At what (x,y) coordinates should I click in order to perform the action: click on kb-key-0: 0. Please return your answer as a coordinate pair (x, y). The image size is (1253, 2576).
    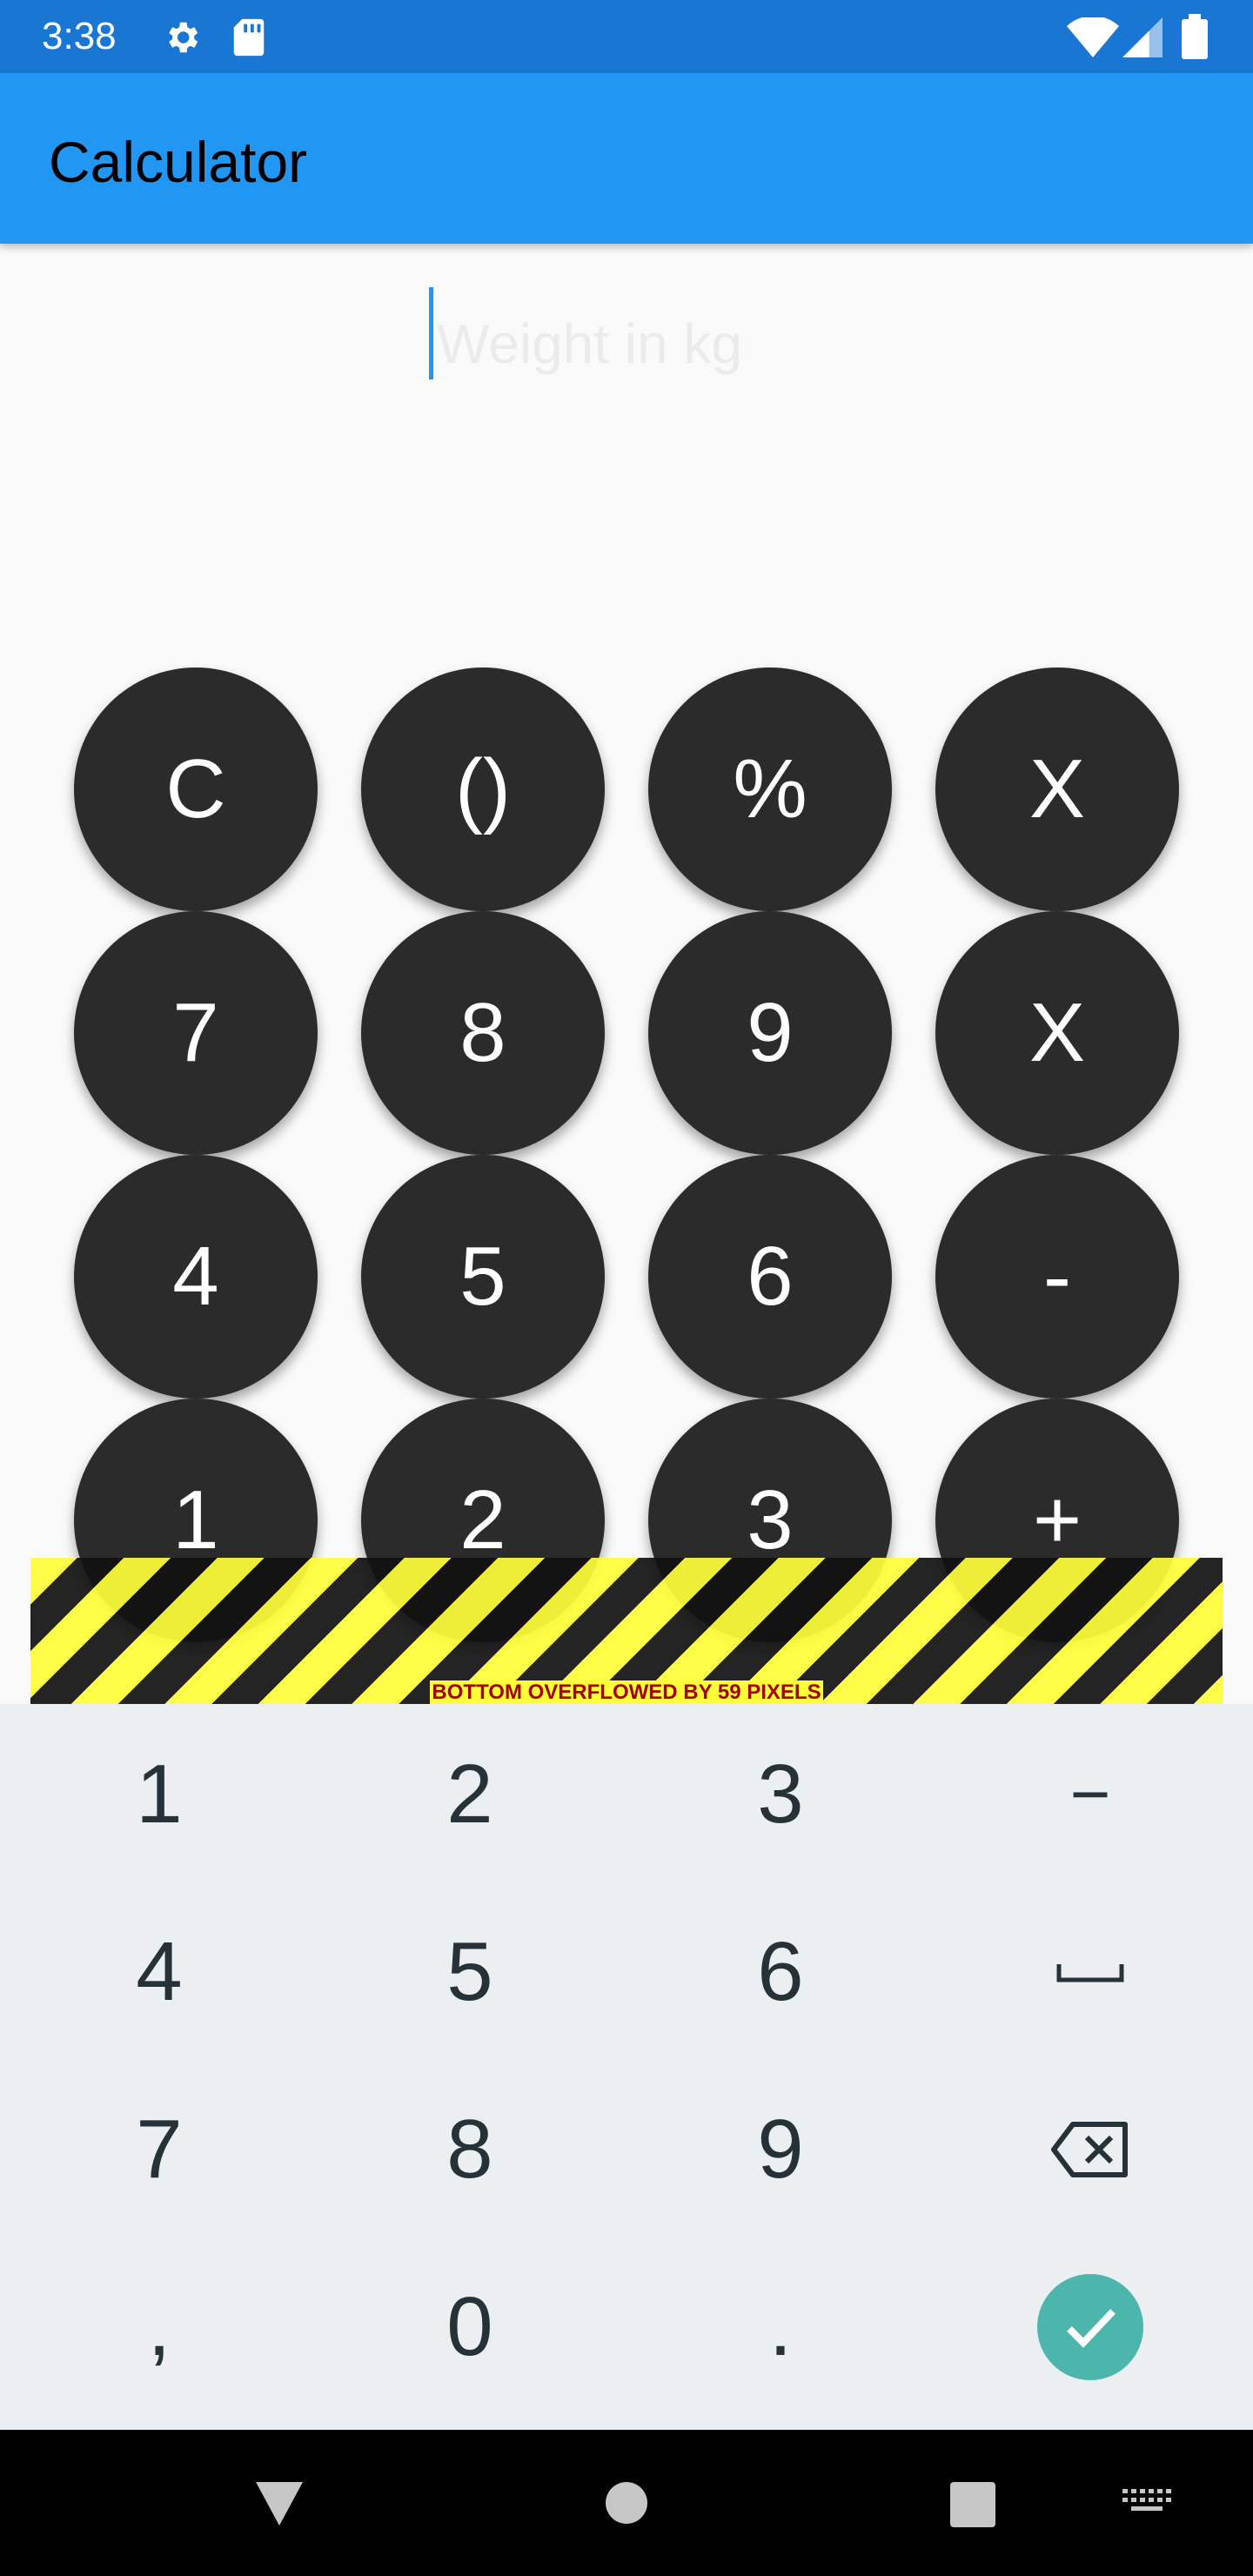
    Looking at the image, I should click on (470, 2327).